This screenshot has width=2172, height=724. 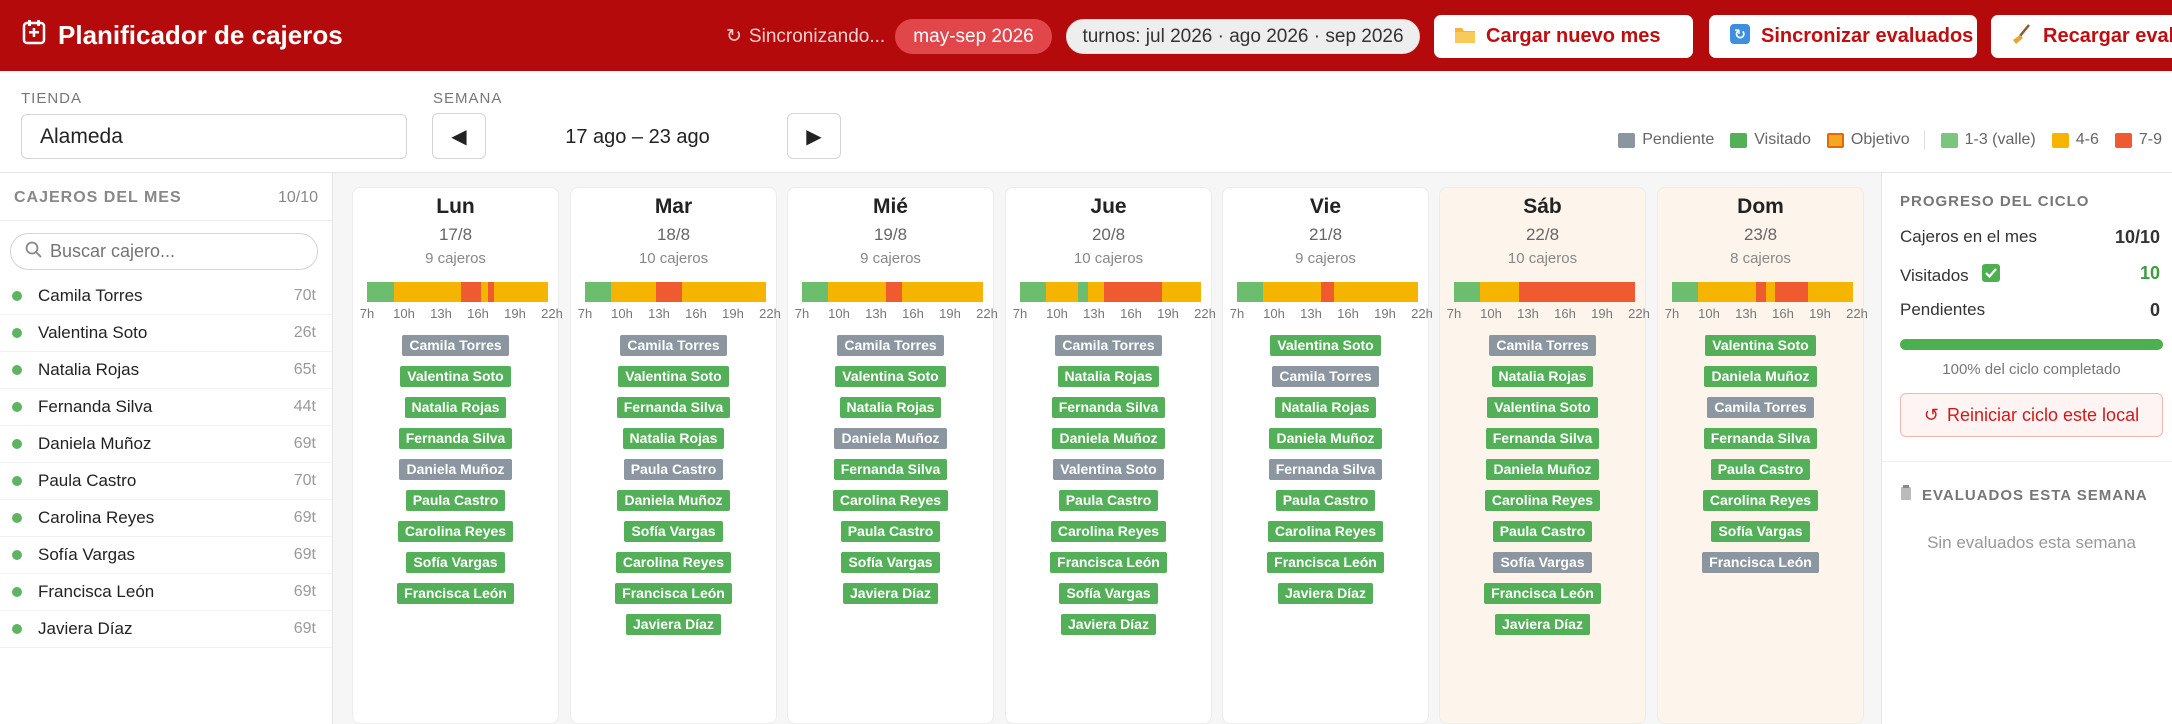 What do you see at coordinates (166, 481) in the screenshot?
I see `cashier-item: Paula Castro 70t` at bounding box center [166, 481].